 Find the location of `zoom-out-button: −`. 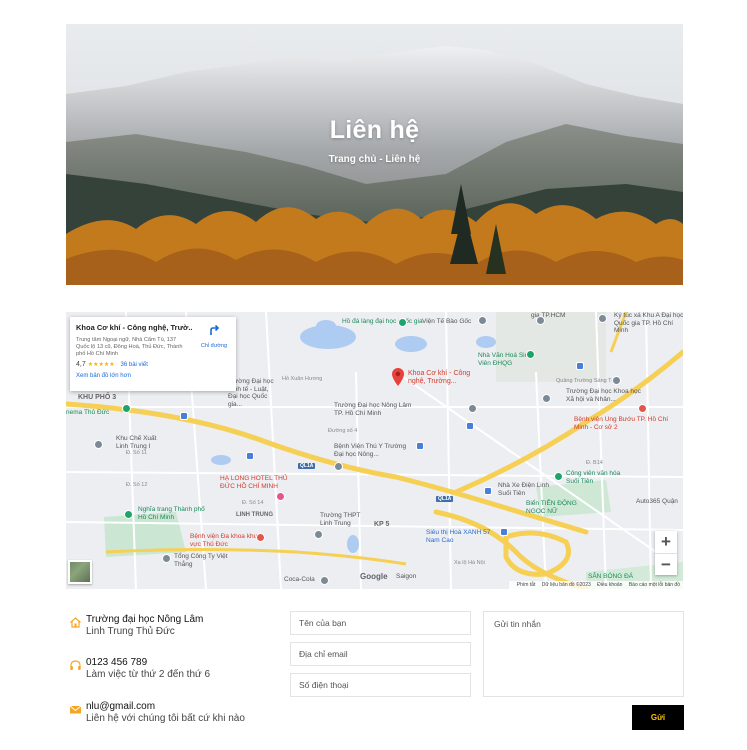

zoom-out-button: − is located at coordinates (666, 564).